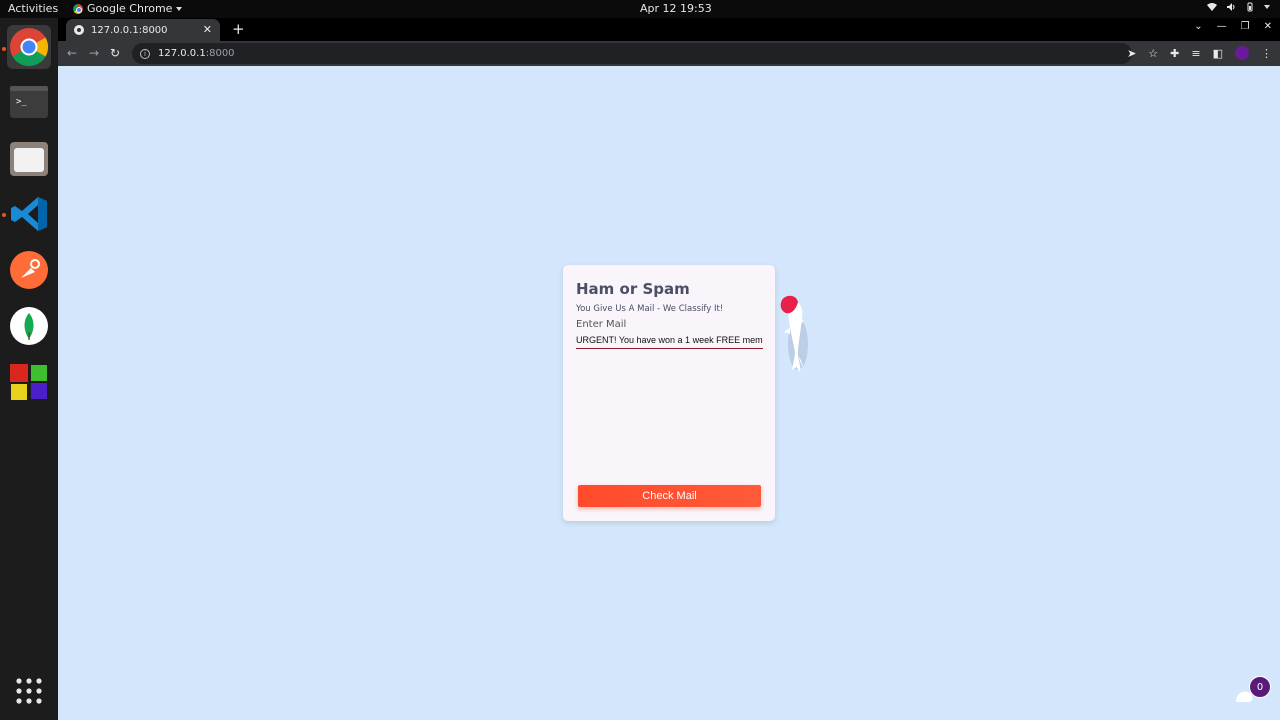 Image resolution: width=1280 pixels, height=720 pixels. Describe the element at coordinates (669, 29) in the screenshot. I see `tab-strip: 127.0.0.1:8000 ✕ + ⌄ — ❐ ✕` at that location.